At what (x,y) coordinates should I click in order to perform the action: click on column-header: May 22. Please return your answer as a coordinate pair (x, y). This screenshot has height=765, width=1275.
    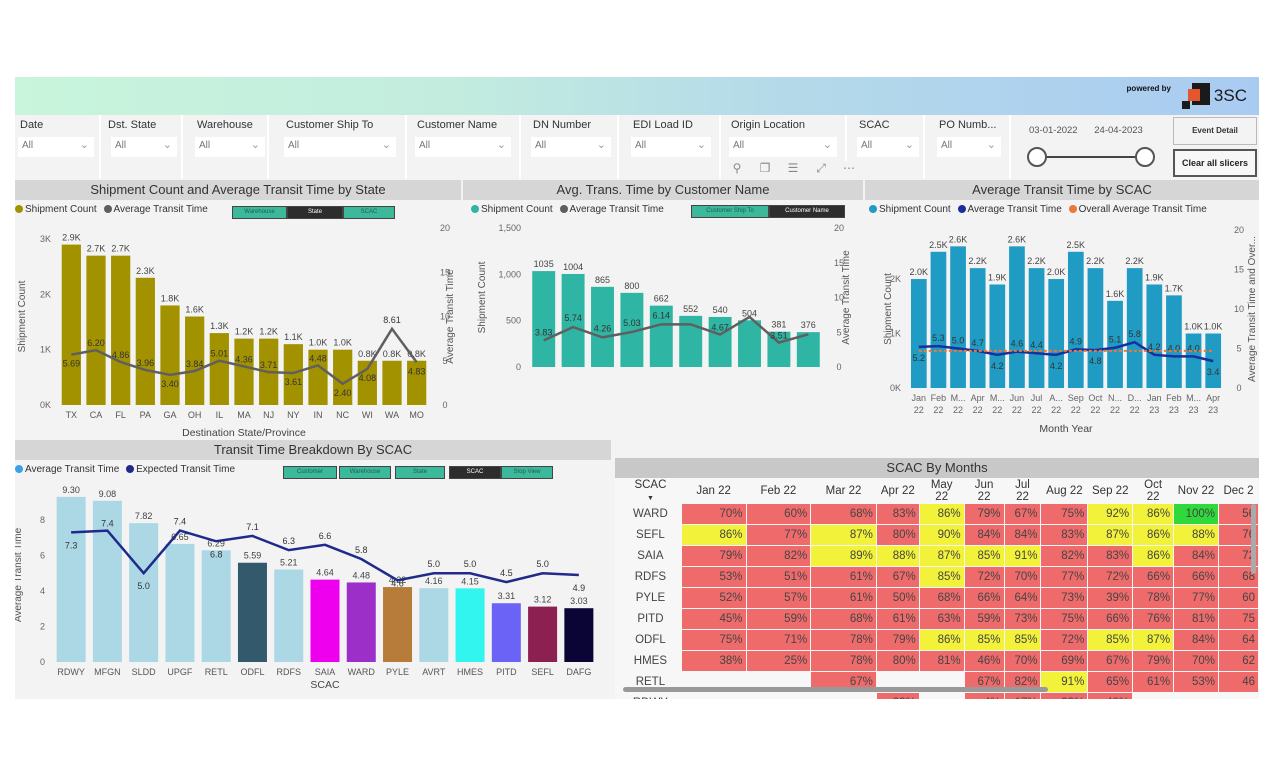
    Looking at the image, I should click on (941, 491).